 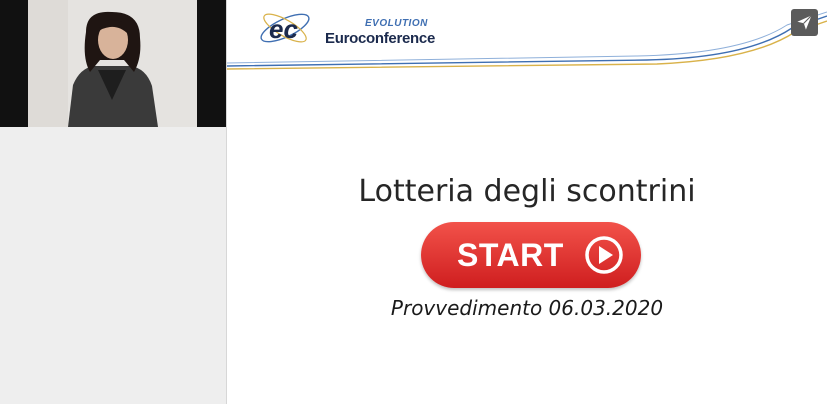 I want to click on logo-brand-name: Euroconference, so click(x=380, y=38).